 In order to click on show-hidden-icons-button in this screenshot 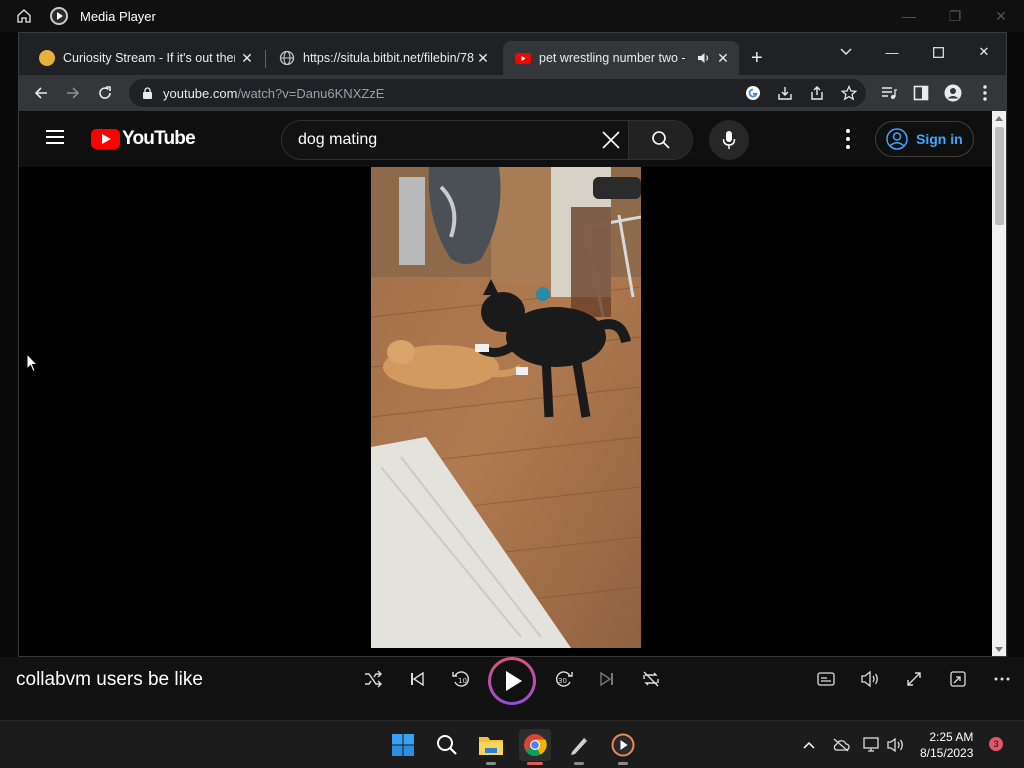, I will do `click(809, 745)`.